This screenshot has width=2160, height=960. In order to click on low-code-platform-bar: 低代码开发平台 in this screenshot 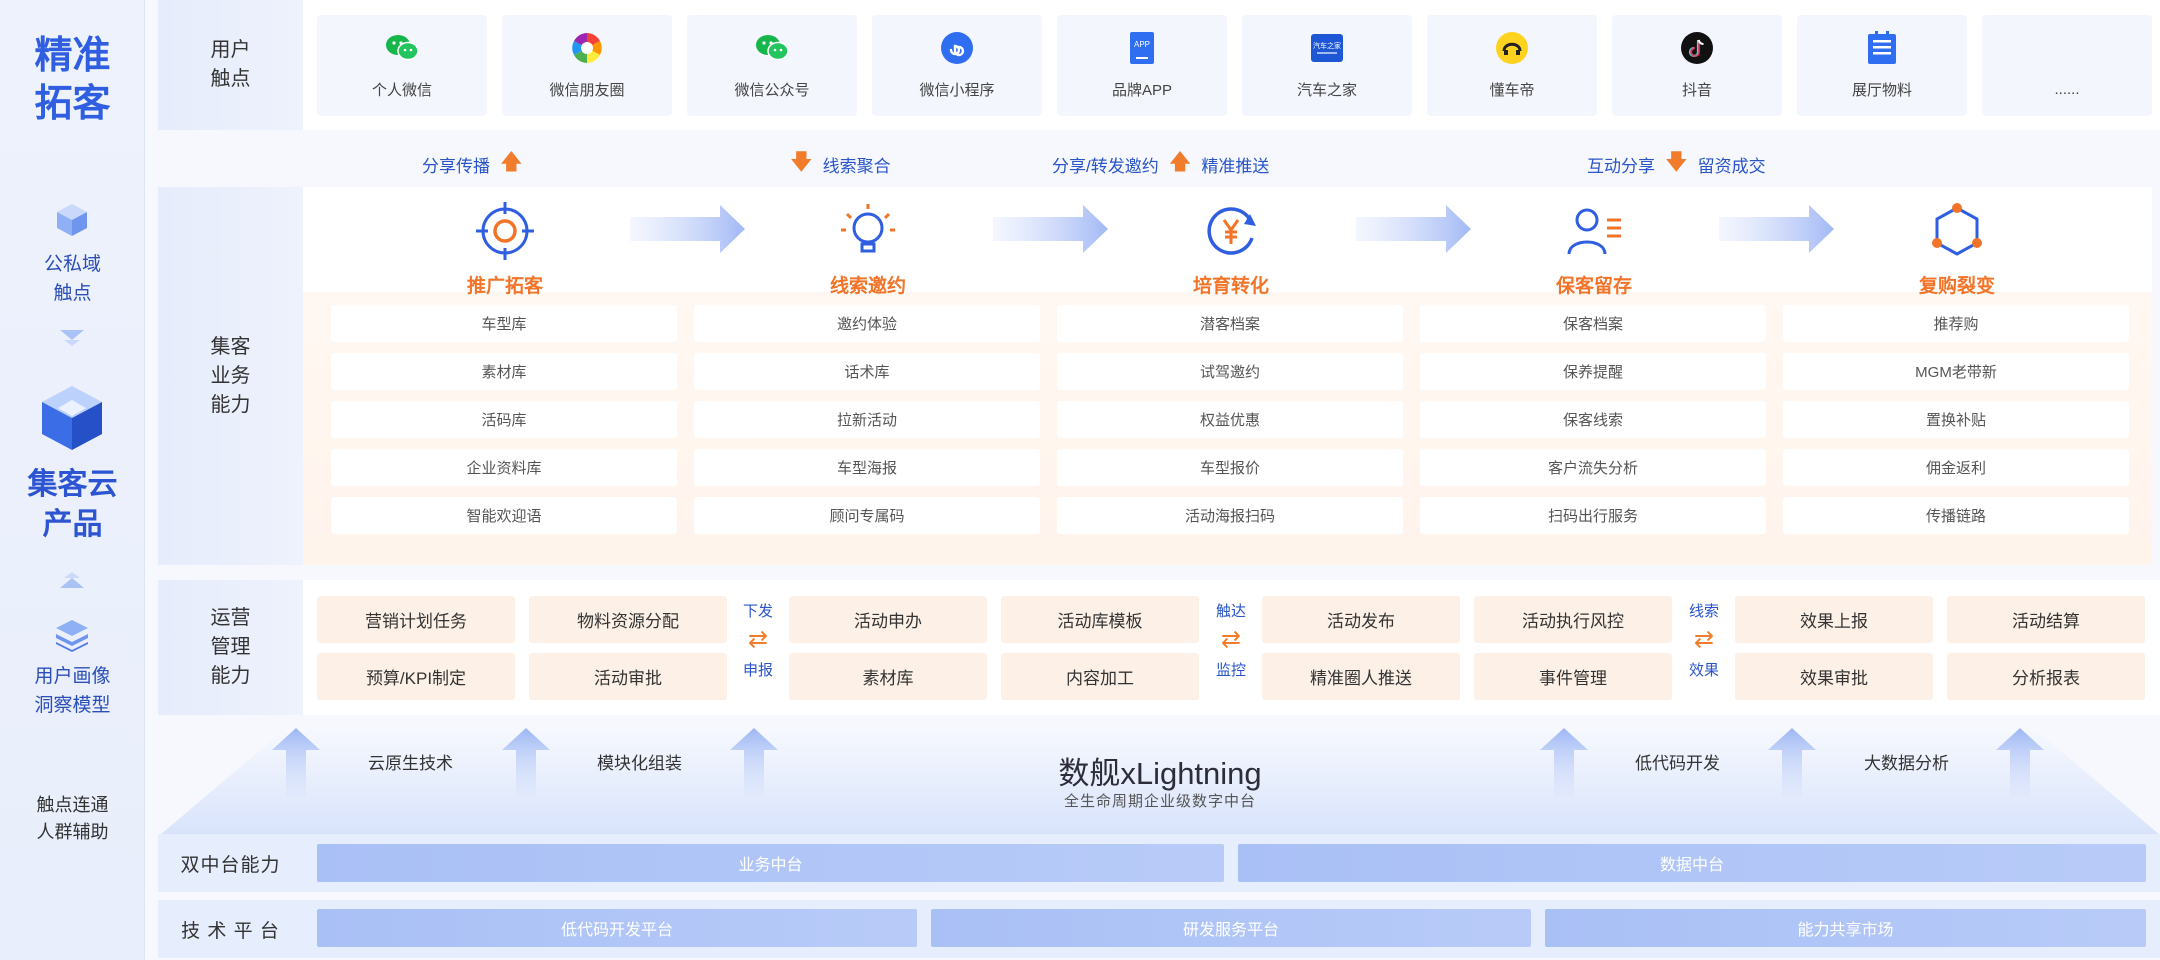, I will do `click(617, 928)`.